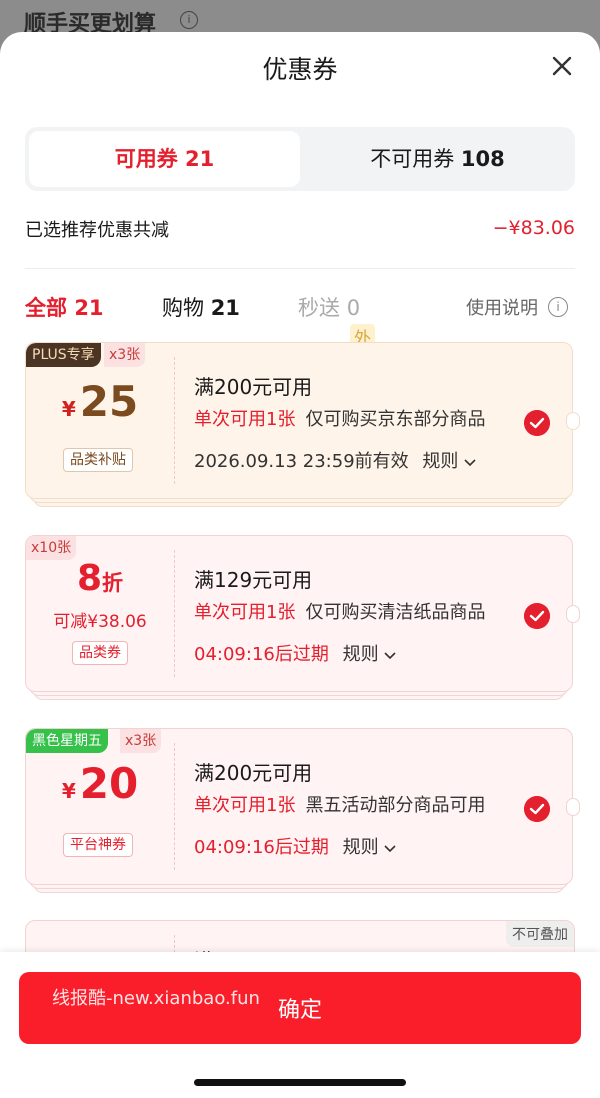 The width and height of the screenshot is (600, 1098). What do you see at coordinates (89, 578) in the screenshot?
I see `coupon-value: 8` at bounding box center [89, 578].